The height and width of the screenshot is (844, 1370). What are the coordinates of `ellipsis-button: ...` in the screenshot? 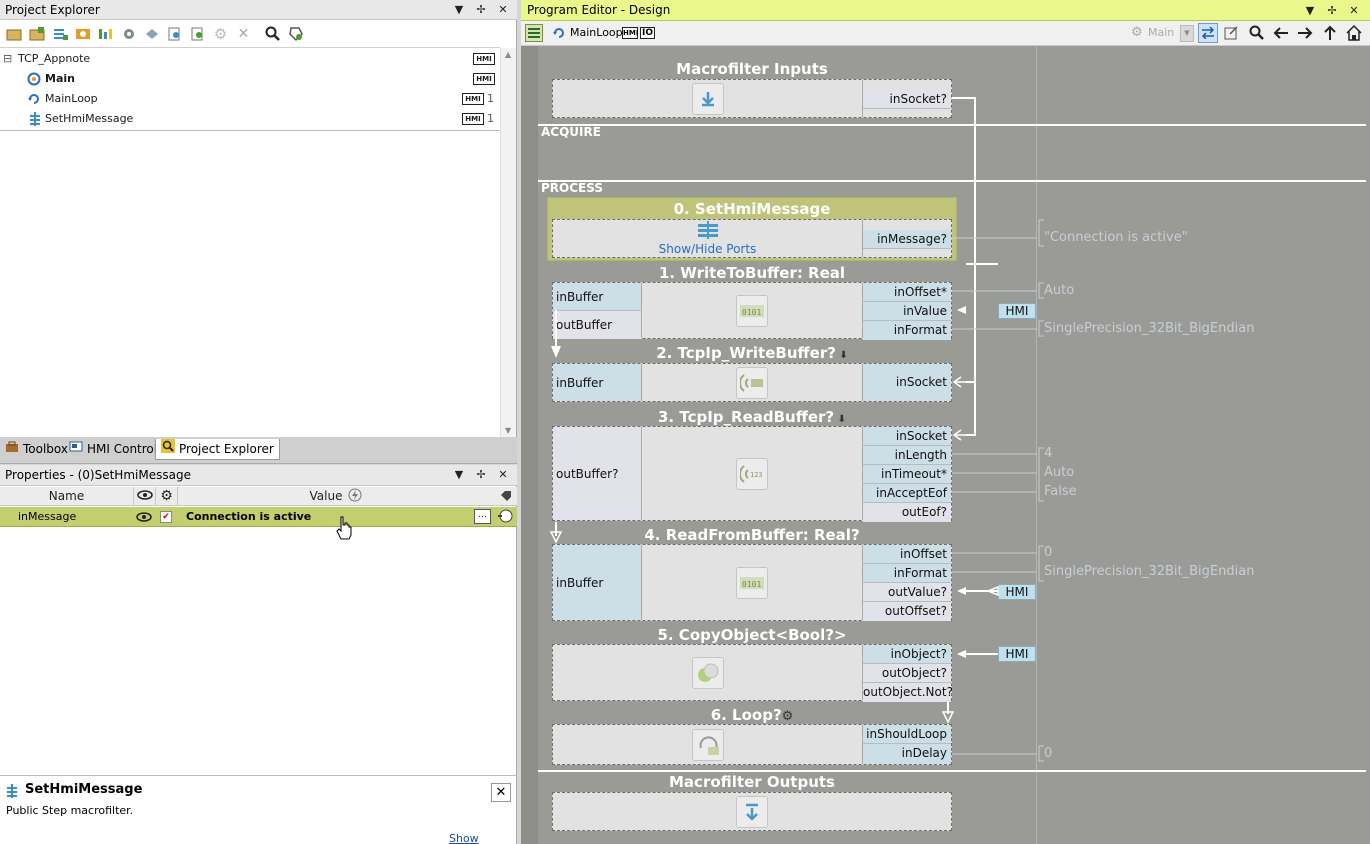 It's located at (482, 516).